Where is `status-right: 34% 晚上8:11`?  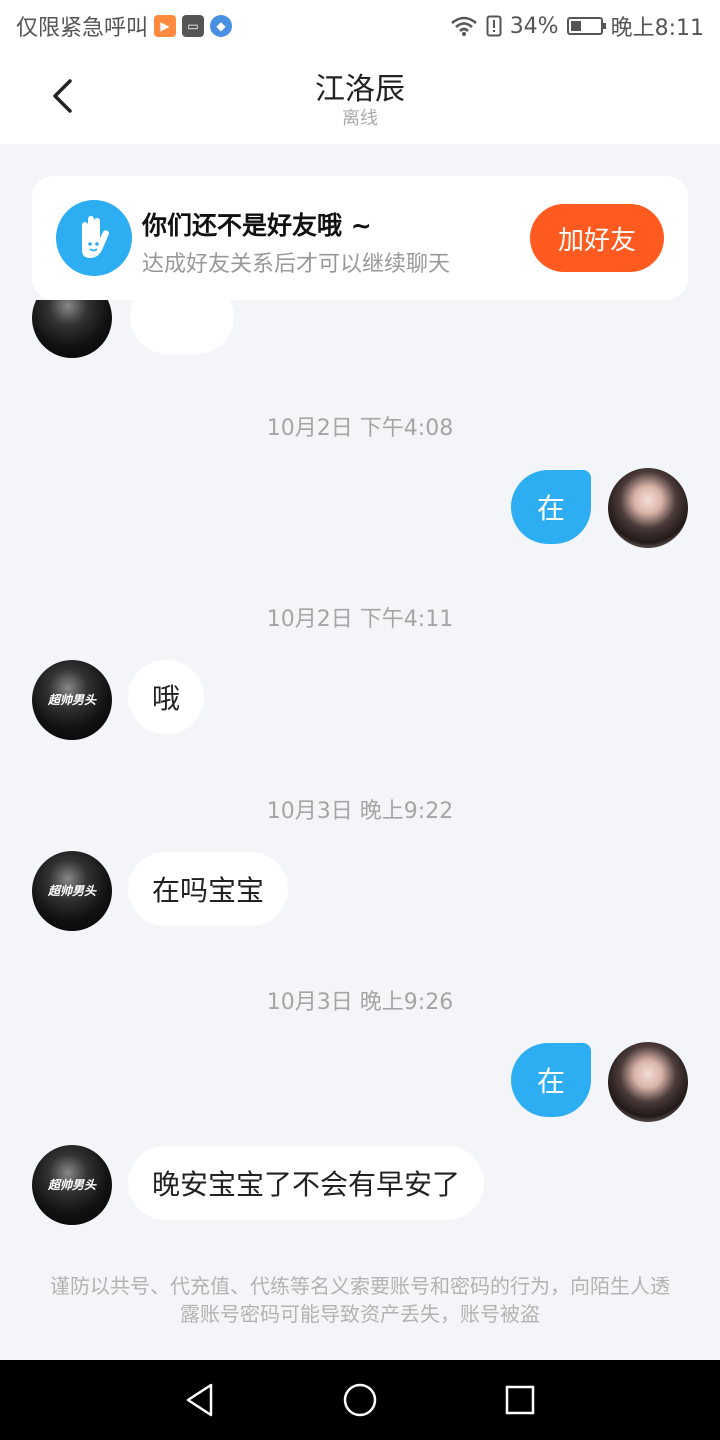
status-right: 34% 晚上8:11 is located at coordinates (577, 26).